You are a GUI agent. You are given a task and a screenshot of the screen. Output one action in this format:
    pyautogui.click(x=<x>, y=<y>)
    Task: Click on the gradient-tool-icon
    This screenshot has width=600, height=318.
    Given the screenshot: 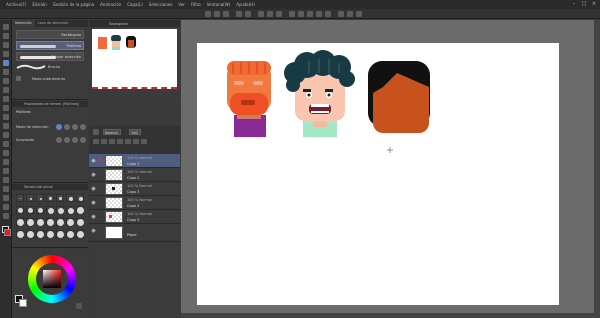 What is the action you would take?
    pyautogui.click(x=6, y=162)
    